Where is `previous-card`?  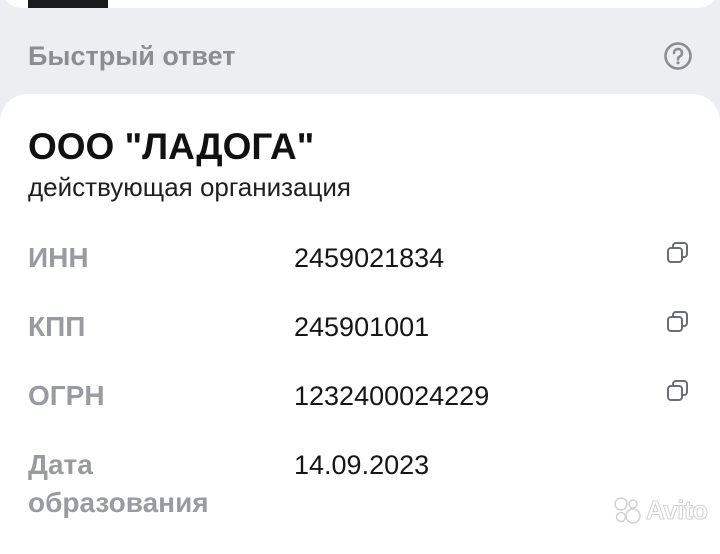
previous-card is located at coordinates (360, 4).